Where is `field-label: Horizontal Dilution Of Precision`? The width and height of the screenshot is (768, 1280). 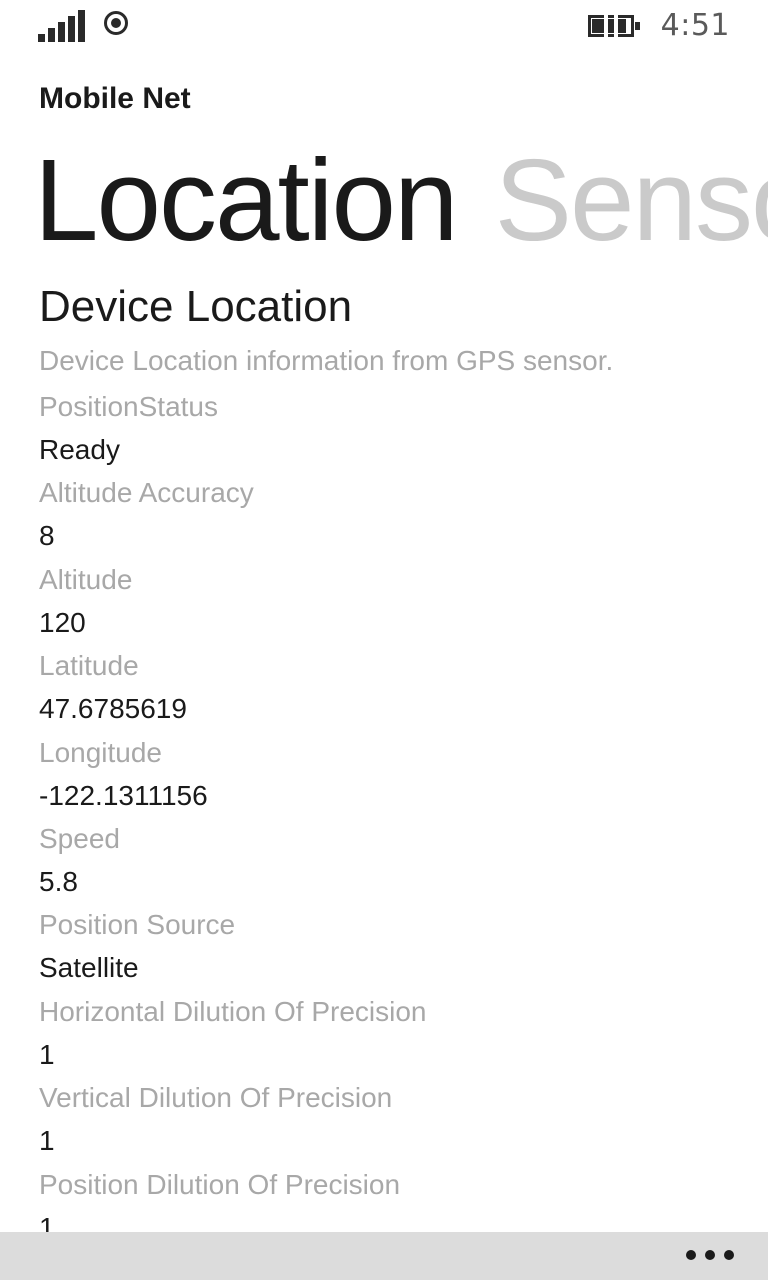 field-label: Horizontal Dilution Of Precision is located at coordinates (233, 1011).